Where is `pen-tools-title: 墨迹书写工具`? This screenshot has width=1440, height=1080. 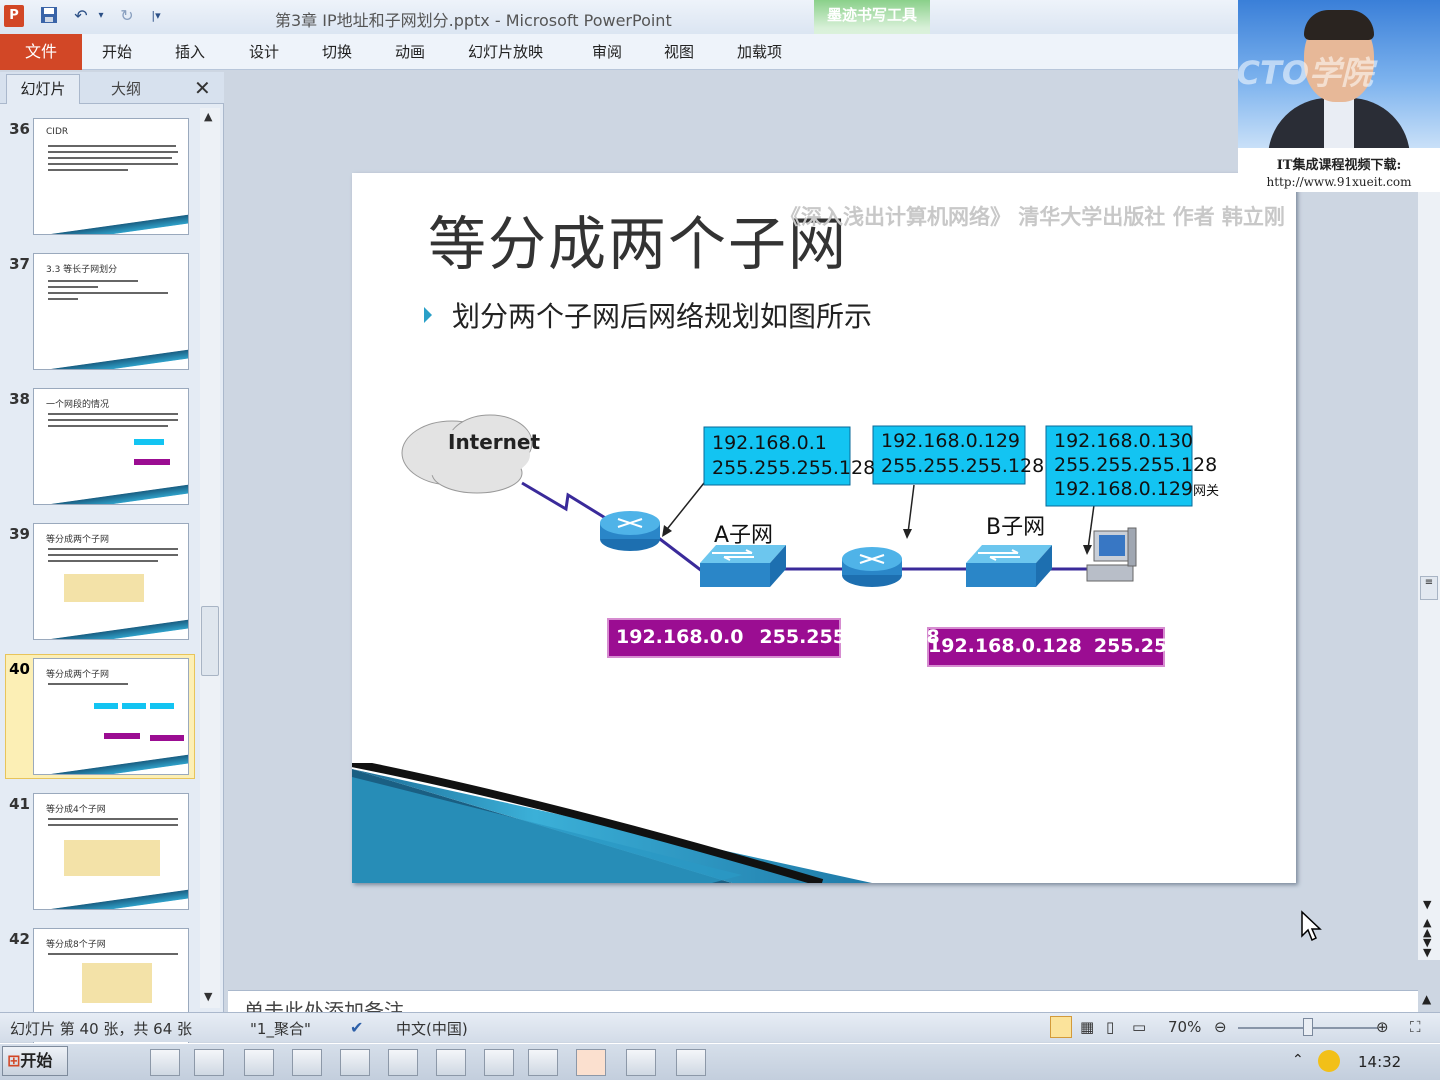 pen-tools-title: 墨迹书写工具 is located at coordinates (871, 15).